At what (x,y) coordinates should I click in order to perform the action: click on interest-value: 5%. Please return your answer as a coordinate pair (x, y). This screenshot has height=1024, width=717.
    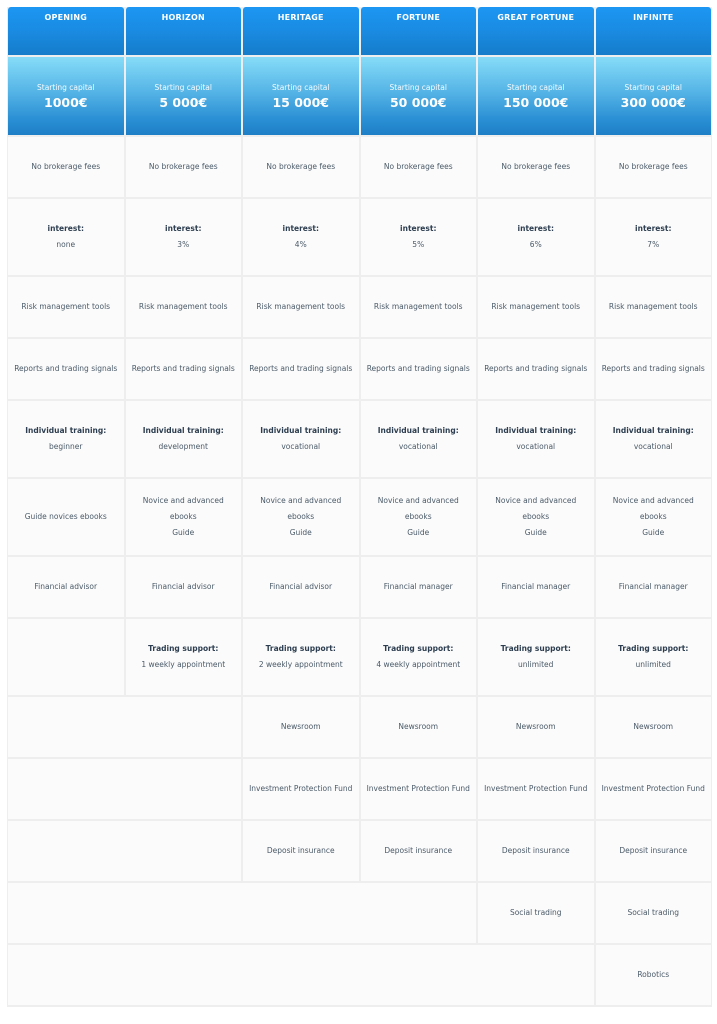
    Looking at the image, I should click on (418, 244).